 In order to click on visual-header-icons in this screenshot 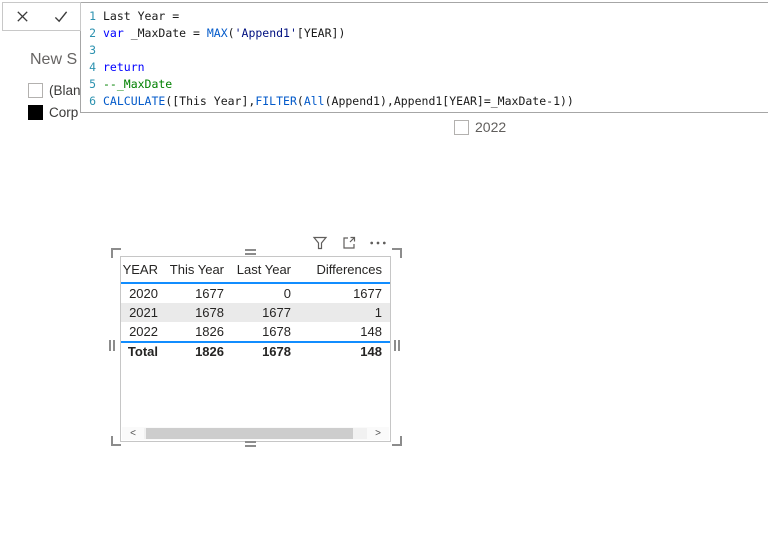, I will do `click(349, 243)`.